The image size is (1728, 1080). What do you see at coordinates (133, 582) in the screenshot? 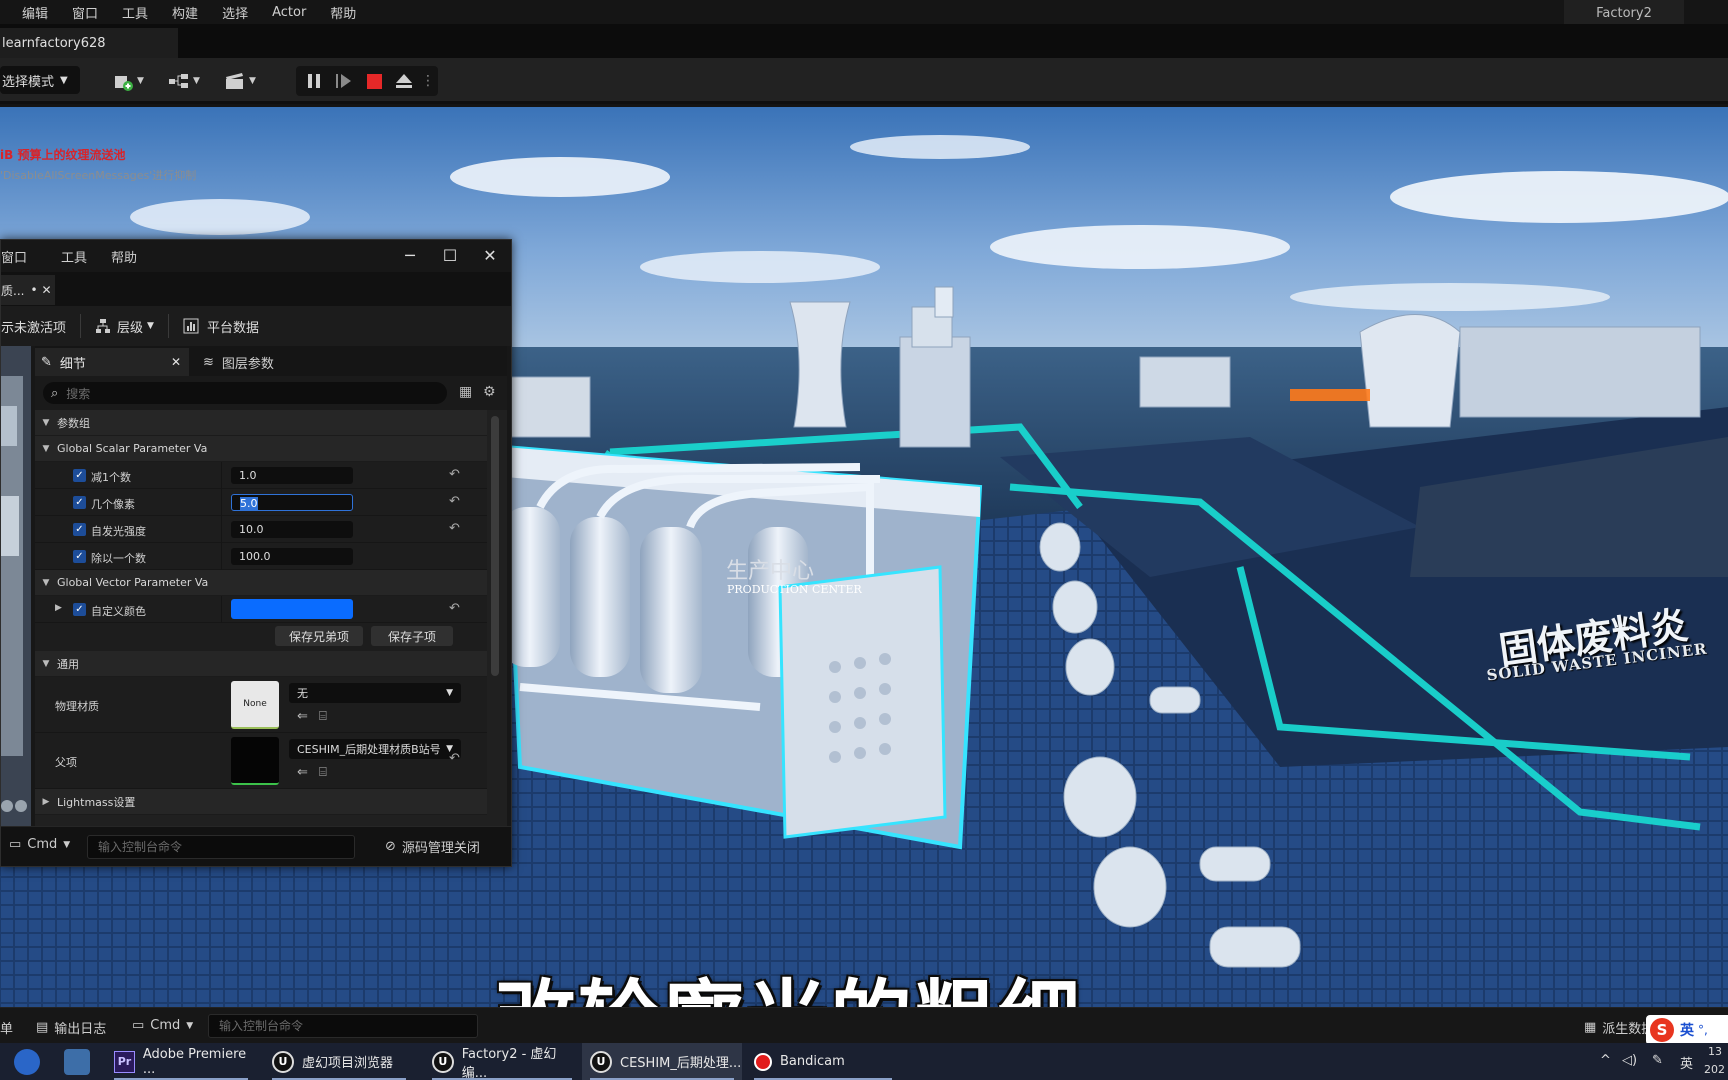
I see `category-label: Global Vector Parameter Va` at bounding box center [133, 582].